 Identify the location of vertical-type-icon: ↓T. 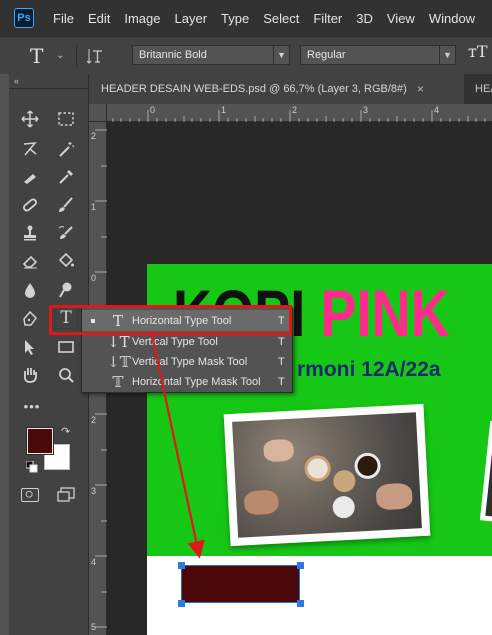
(118, 341).